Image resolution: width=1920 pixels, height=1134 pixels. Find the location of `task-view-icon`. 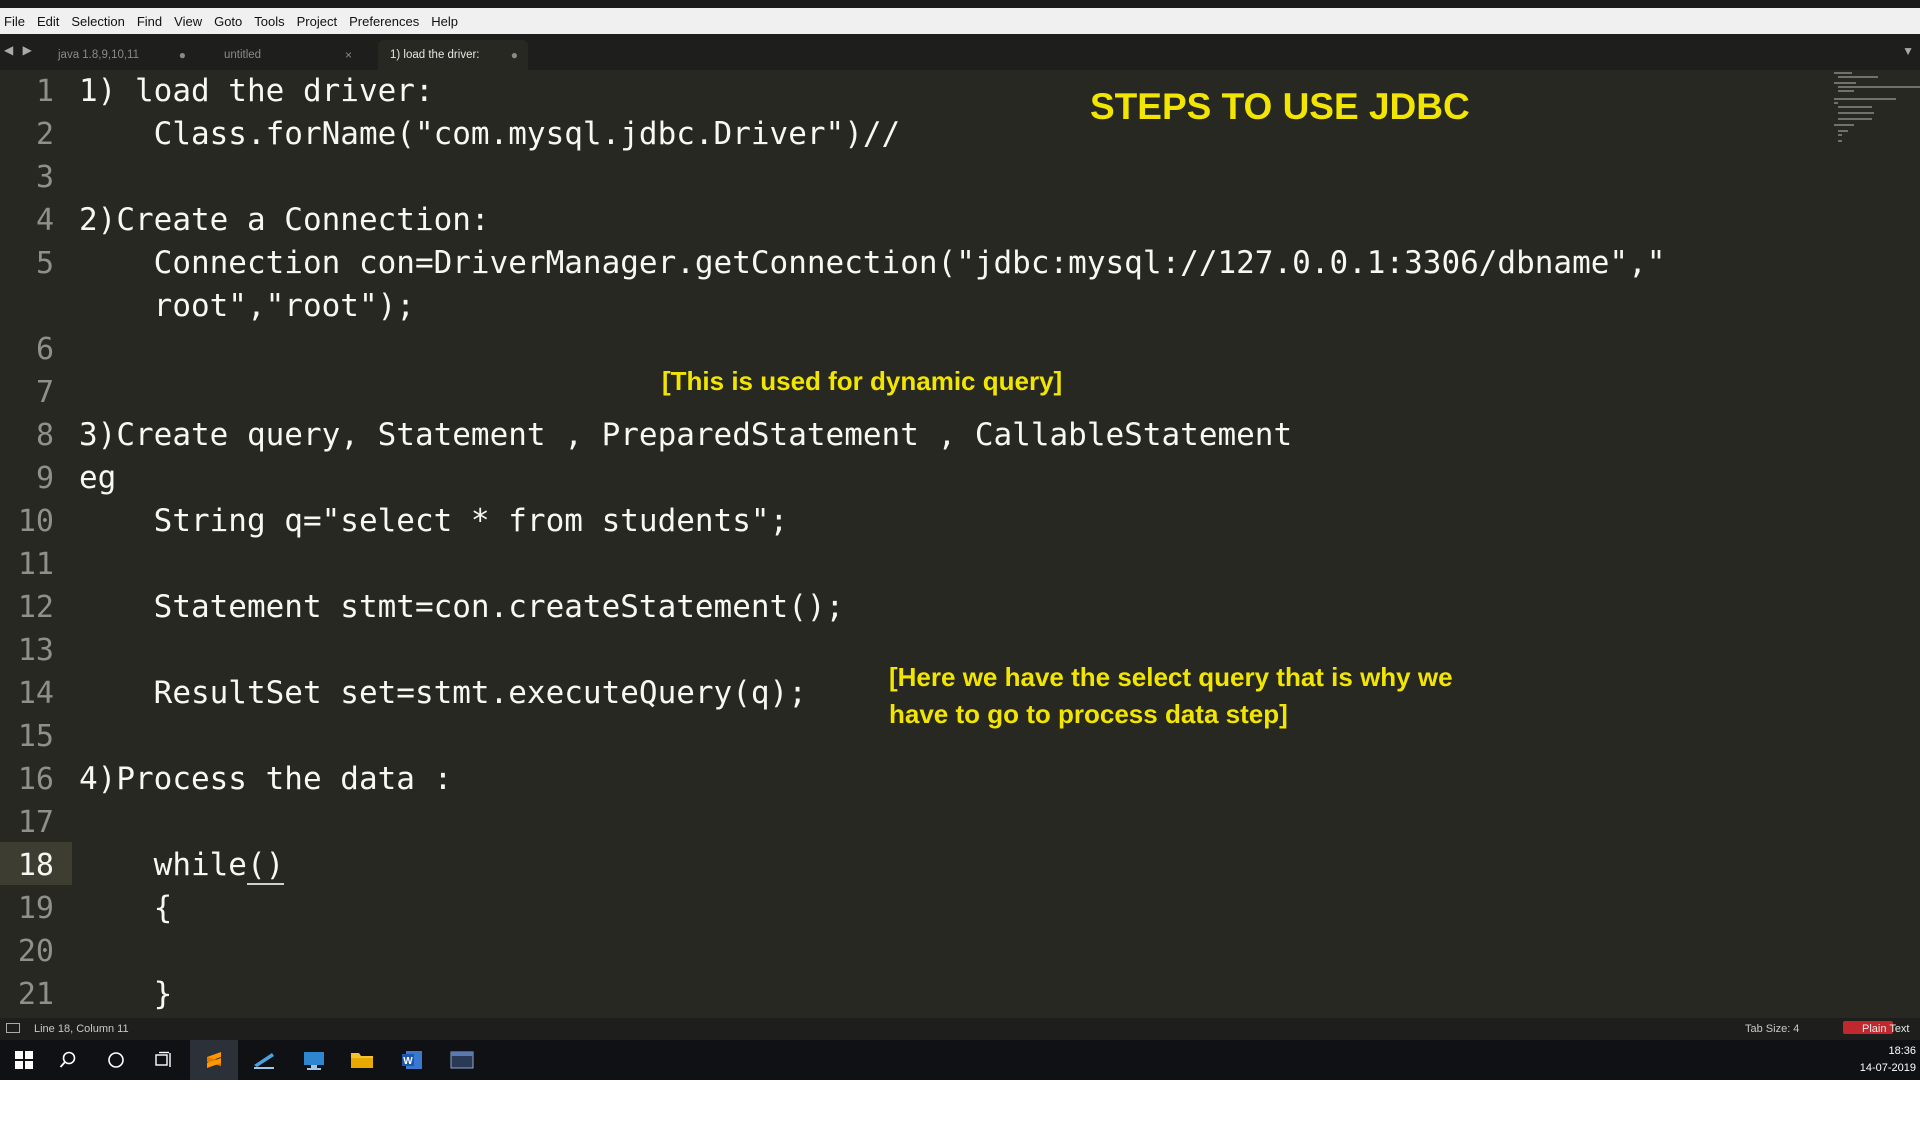

task-view-icon is located at coordinates (163, 1059).